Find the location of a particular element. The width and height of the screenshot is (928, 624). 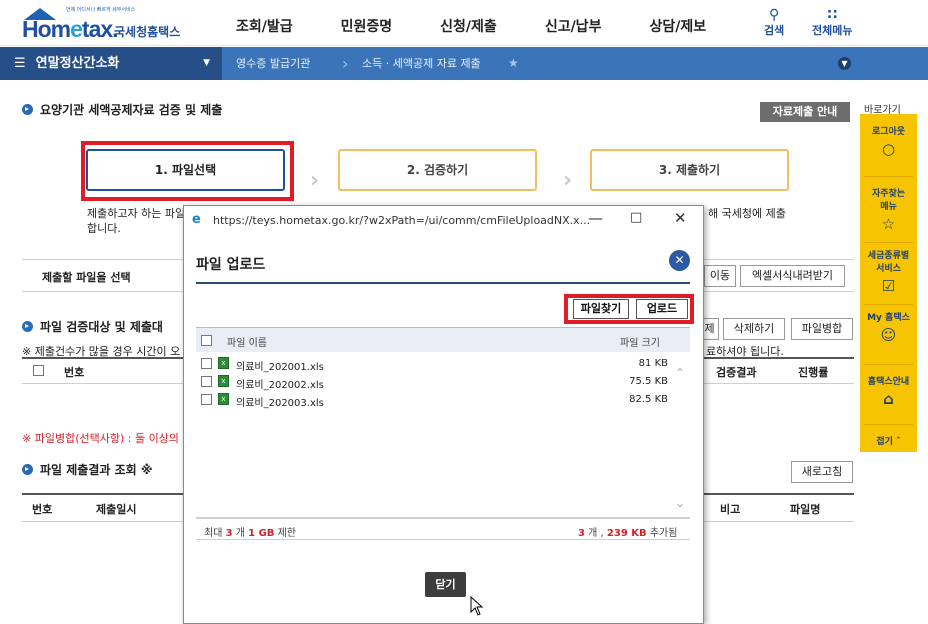

summary-value: 1 GB is located at coordinates (261, 533).